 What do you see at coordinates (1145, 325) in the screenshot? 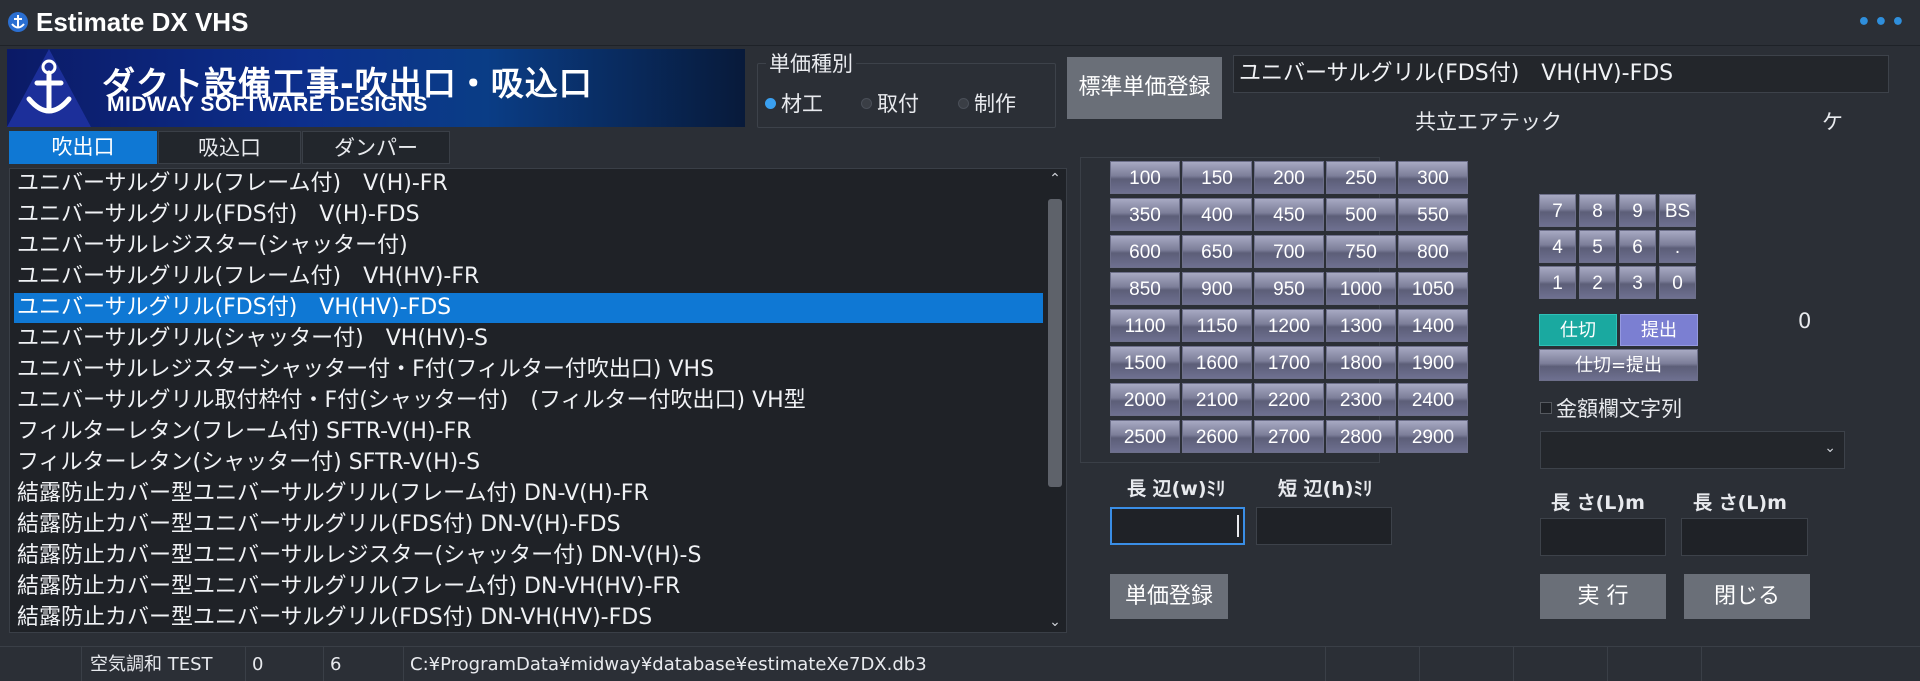
I see `size-button: 1100` at bounding box center [1145, 325].